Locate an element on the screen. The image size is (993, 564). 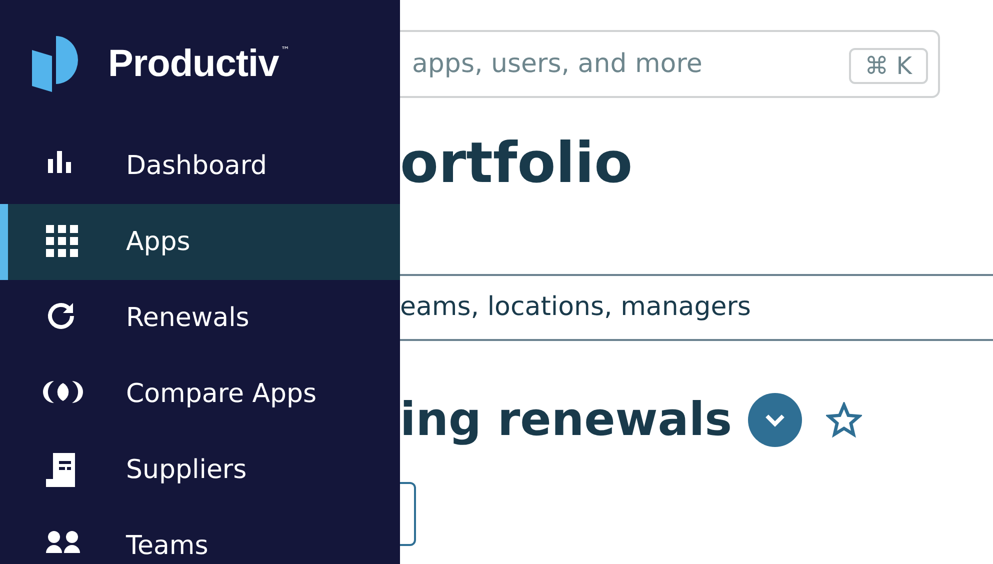
sidebar-item: Compare Apps is located at coordinates (200, 394).